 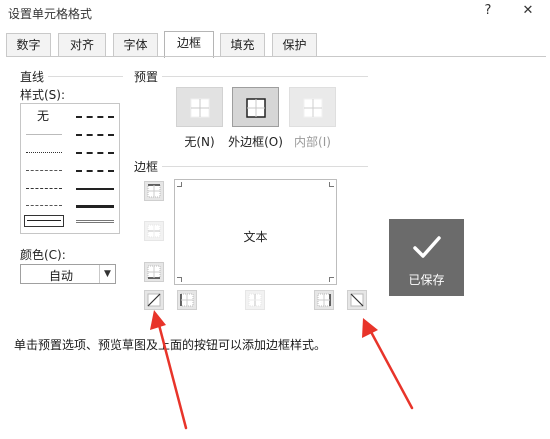 I want to click on preset-inside-button, so click(x=312, y=107).